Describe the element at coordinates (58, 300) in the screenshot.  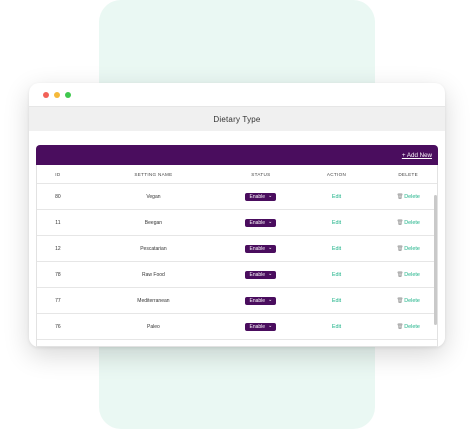
I see `row-id: 77` at that location.